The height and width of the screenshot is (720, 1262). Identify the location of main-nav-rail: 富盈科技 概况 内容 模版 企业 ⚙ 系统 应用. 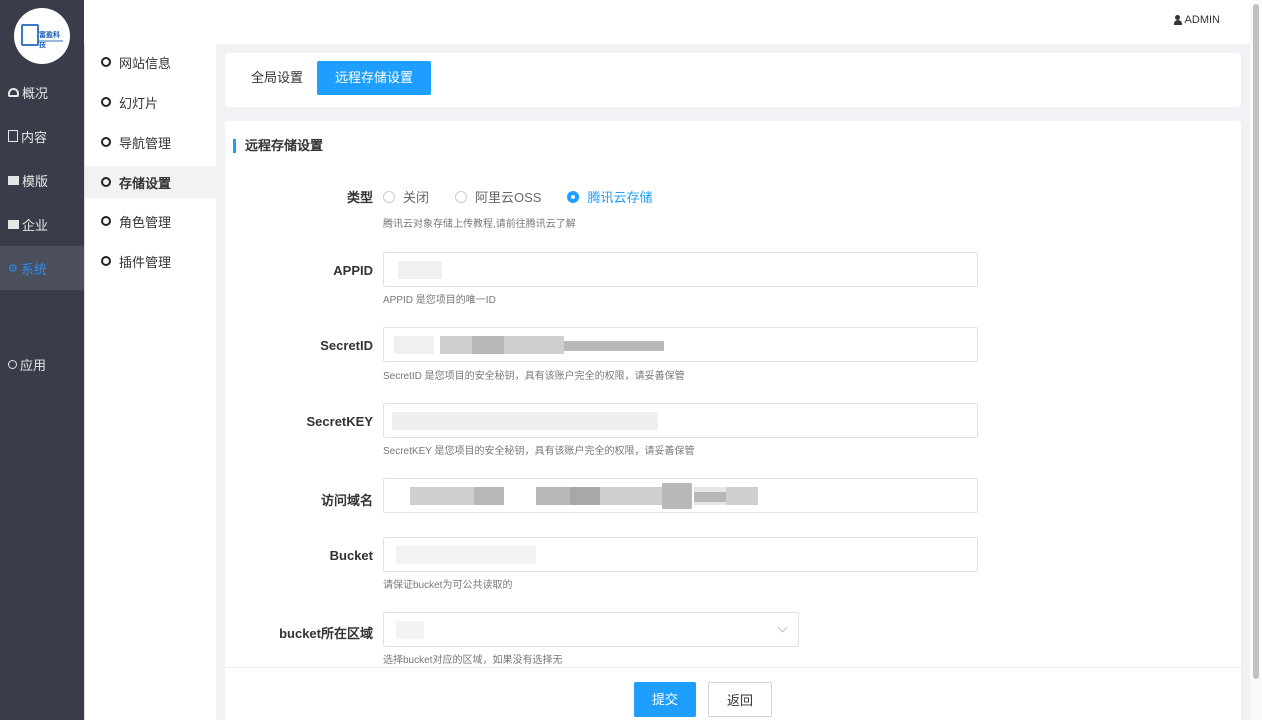
(42, 360).